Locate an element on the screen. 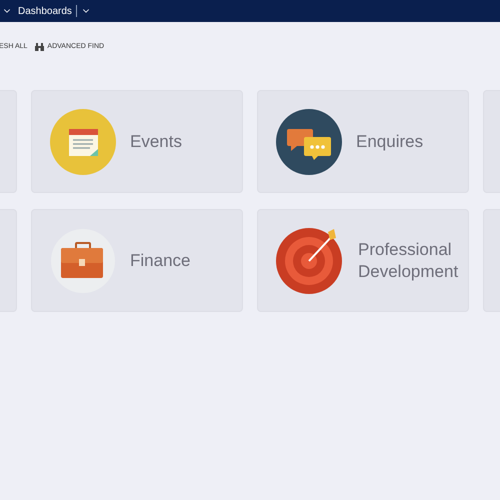 The height and width of the screenshot is (500, 500). tile-label: Events is located at coordinates (156, 141).